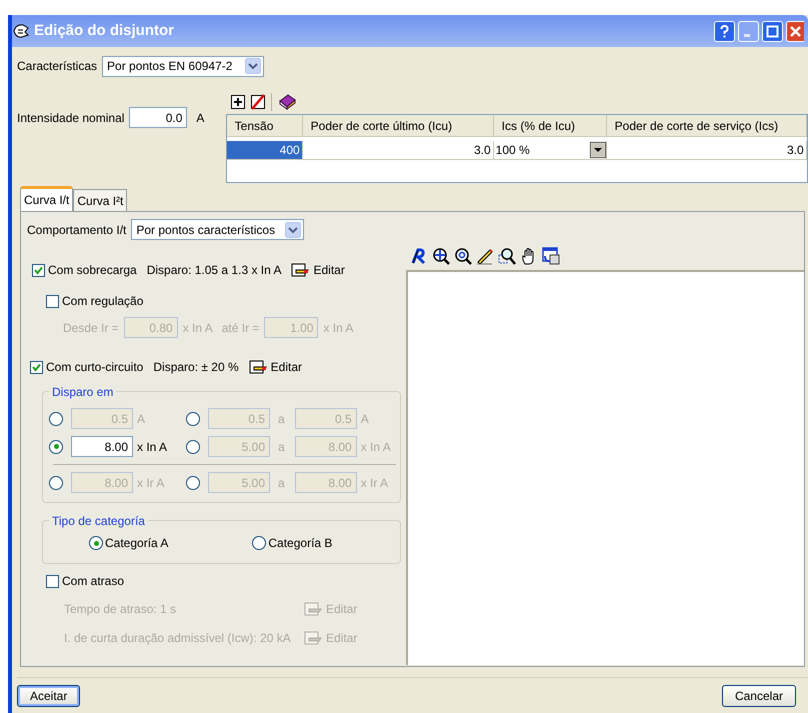 The image size is (808, 713). Describe the element at coordinates (178, 638) in the screenshot. I see `setting-text: I. de curta duração admissível (Icw): 20 kA` at that location.